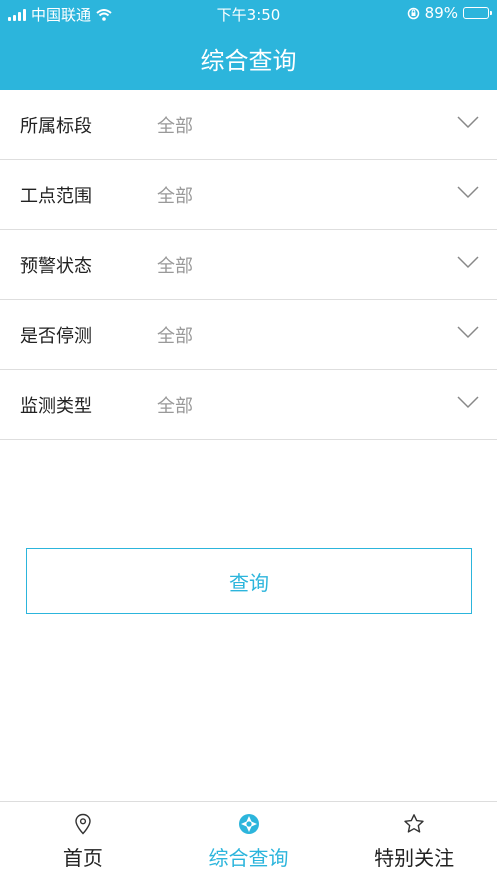 The height and width of the screenshot is (883, 497). I want to click on star-icon, so click(414, 823).